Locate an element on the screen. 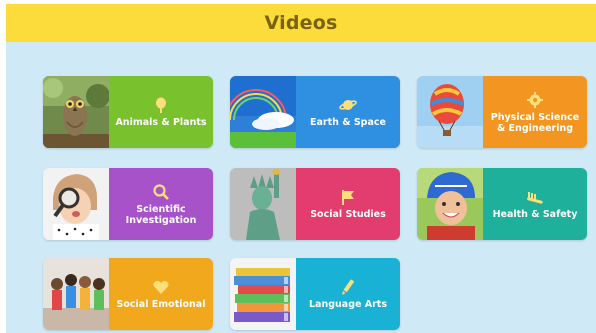 This screenshot has width=596, height=333. flag-icon is located at coordinates (348, 197).